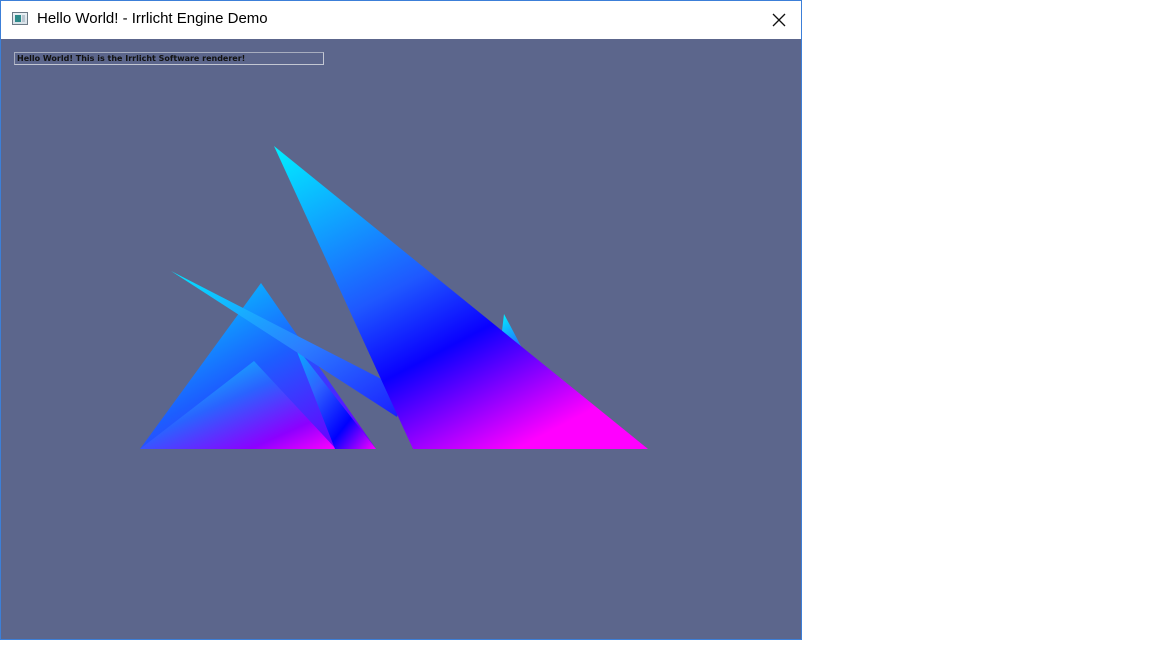 This screenshot has width=1152, height=648. I want to click on window-title: Hello World! - Irrlicht Engine Demo, so click(152, 18).